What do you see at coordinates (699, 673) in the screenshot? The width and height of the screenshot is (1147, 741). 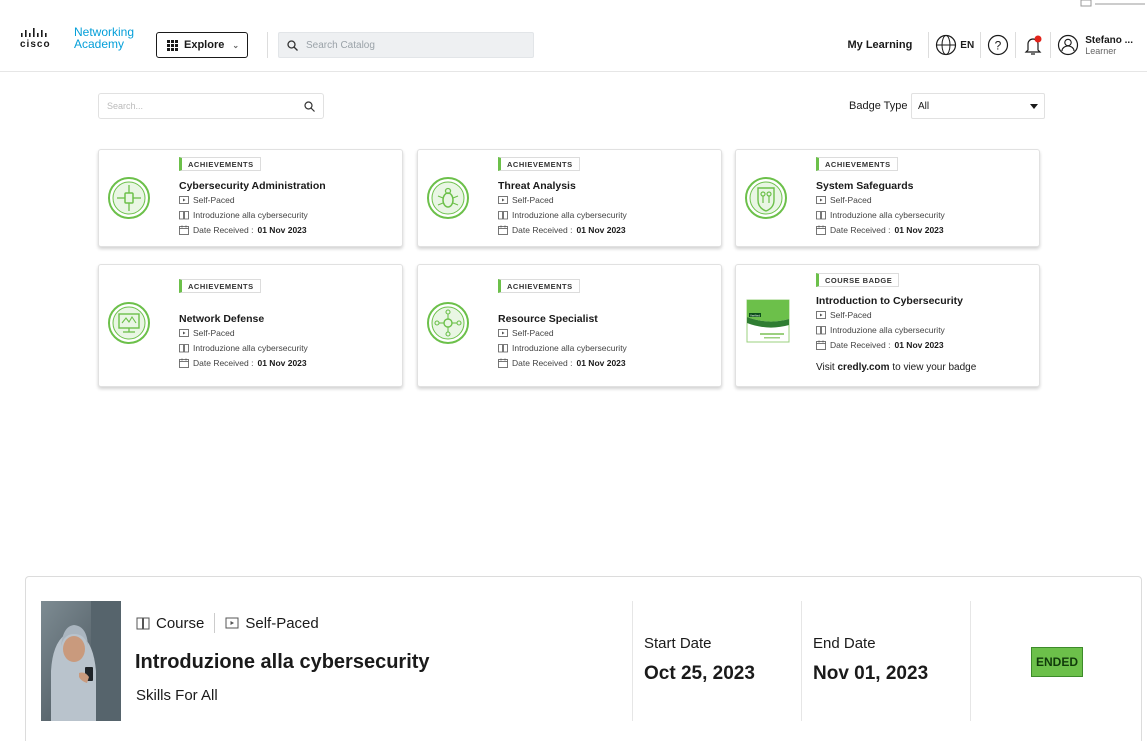 I see `start-date-value: Oct 25, 2023` at bounding box center [699, 673].